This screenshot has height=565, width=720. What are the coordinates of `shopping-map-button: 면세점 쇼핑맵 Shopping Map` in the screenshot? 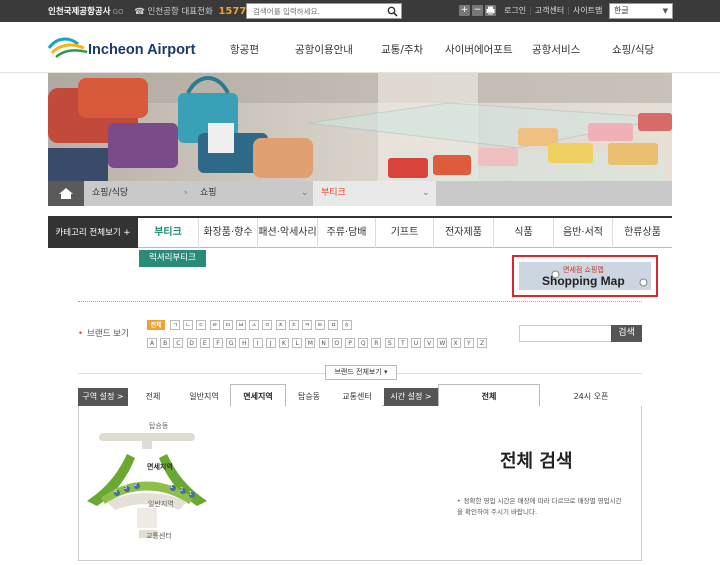 It's located at (585, 276).